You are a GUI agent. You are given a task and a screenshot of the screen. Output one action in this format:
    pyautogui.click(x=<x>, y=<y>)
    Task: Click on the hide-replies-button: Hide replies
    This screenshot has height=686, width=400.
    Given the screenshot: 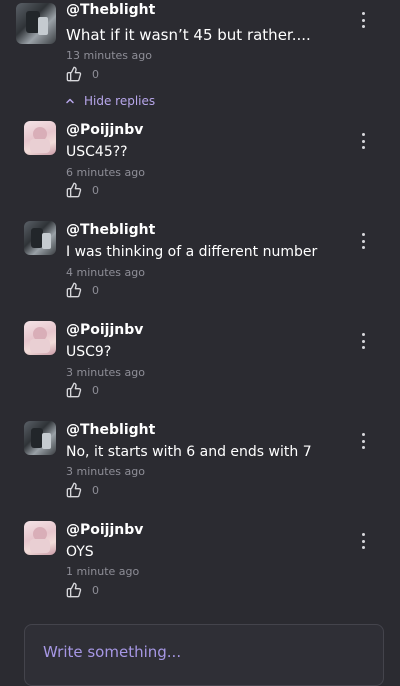 What is the action you would take?
    pyautogui.click(x=109, y=101)
    